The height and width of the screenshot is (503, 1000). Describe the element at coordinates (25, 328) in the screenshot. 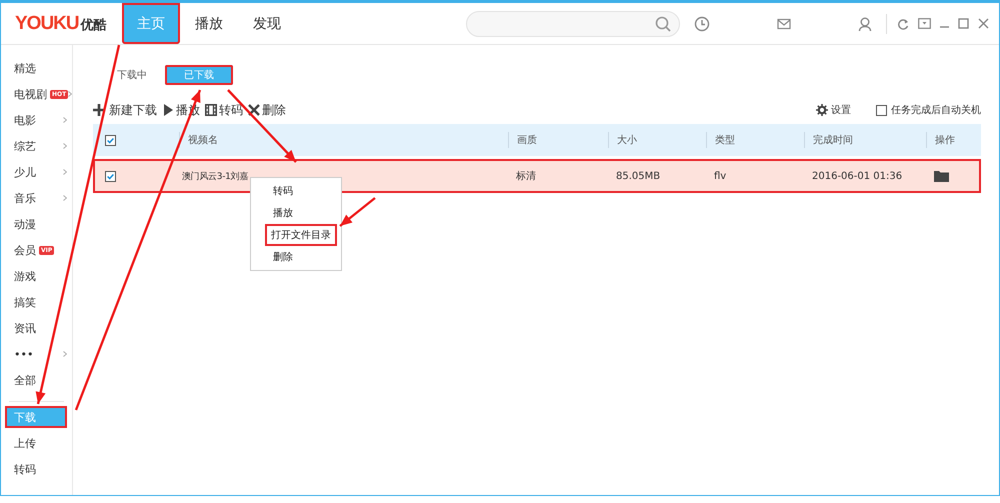

I see `sidebar-item: 资讯` at that location.